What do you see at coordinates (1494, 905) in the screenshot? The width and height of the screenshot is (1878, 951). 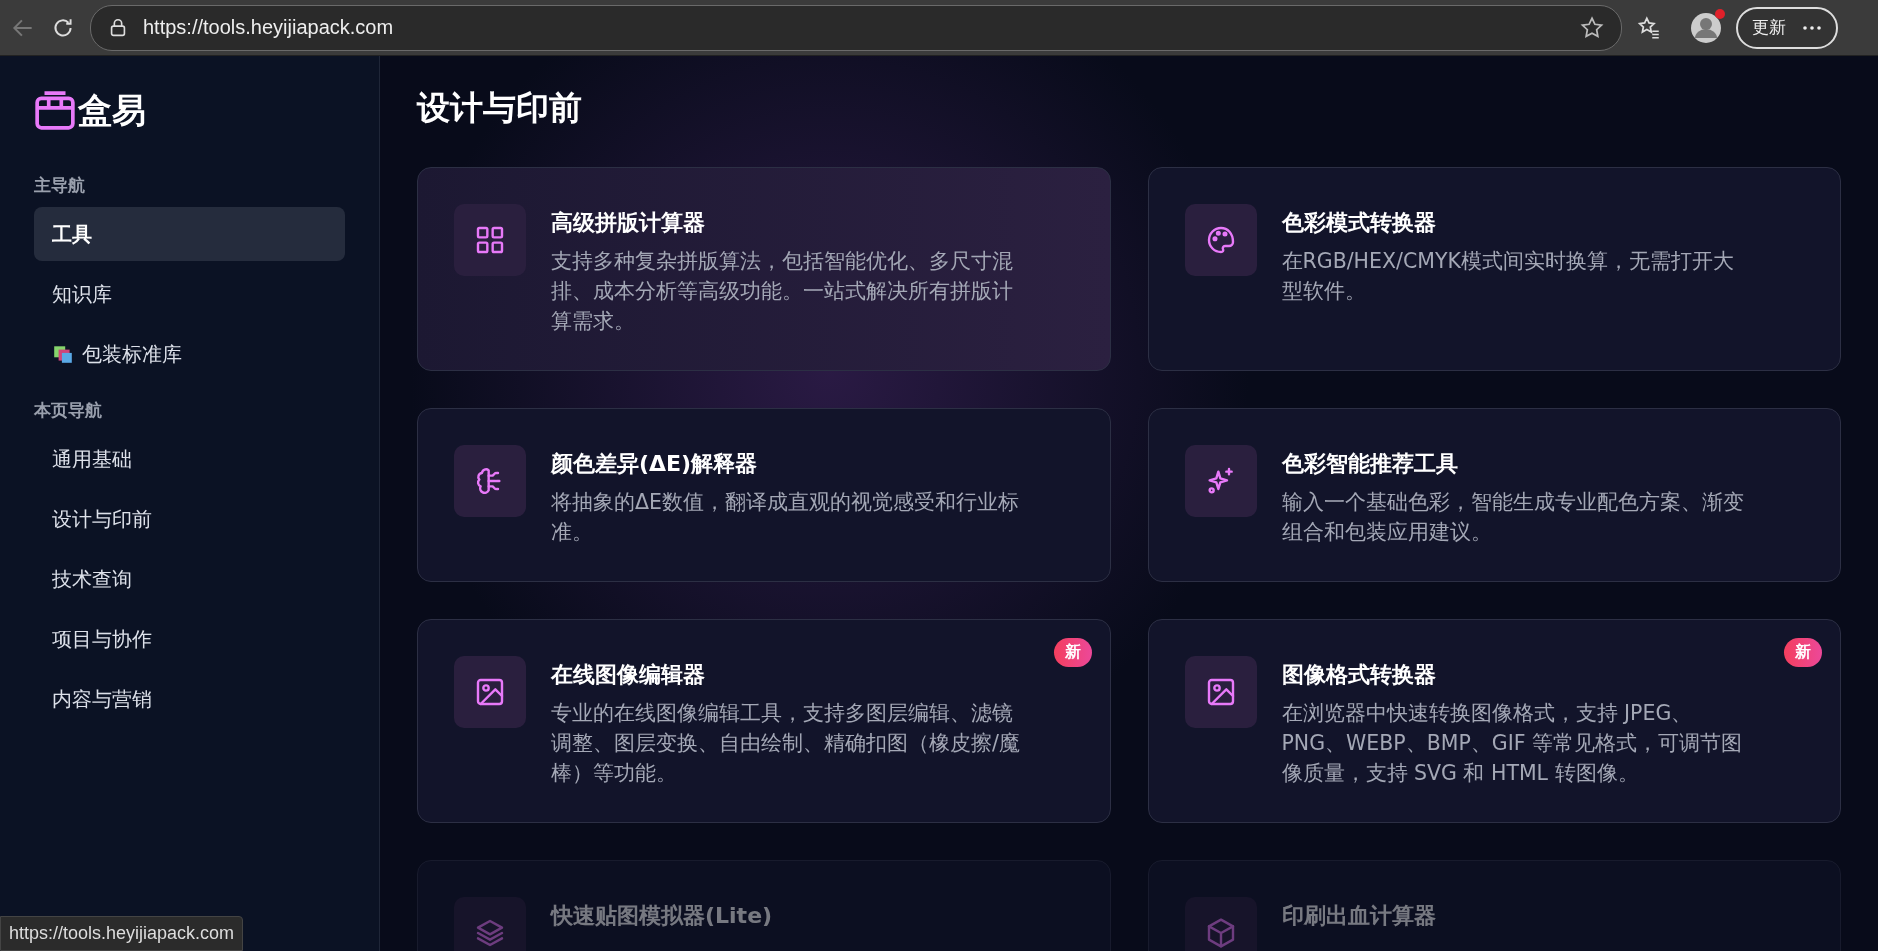 I see `tool-card: 印刷出血计算器` at bounding box center [1494, 905].